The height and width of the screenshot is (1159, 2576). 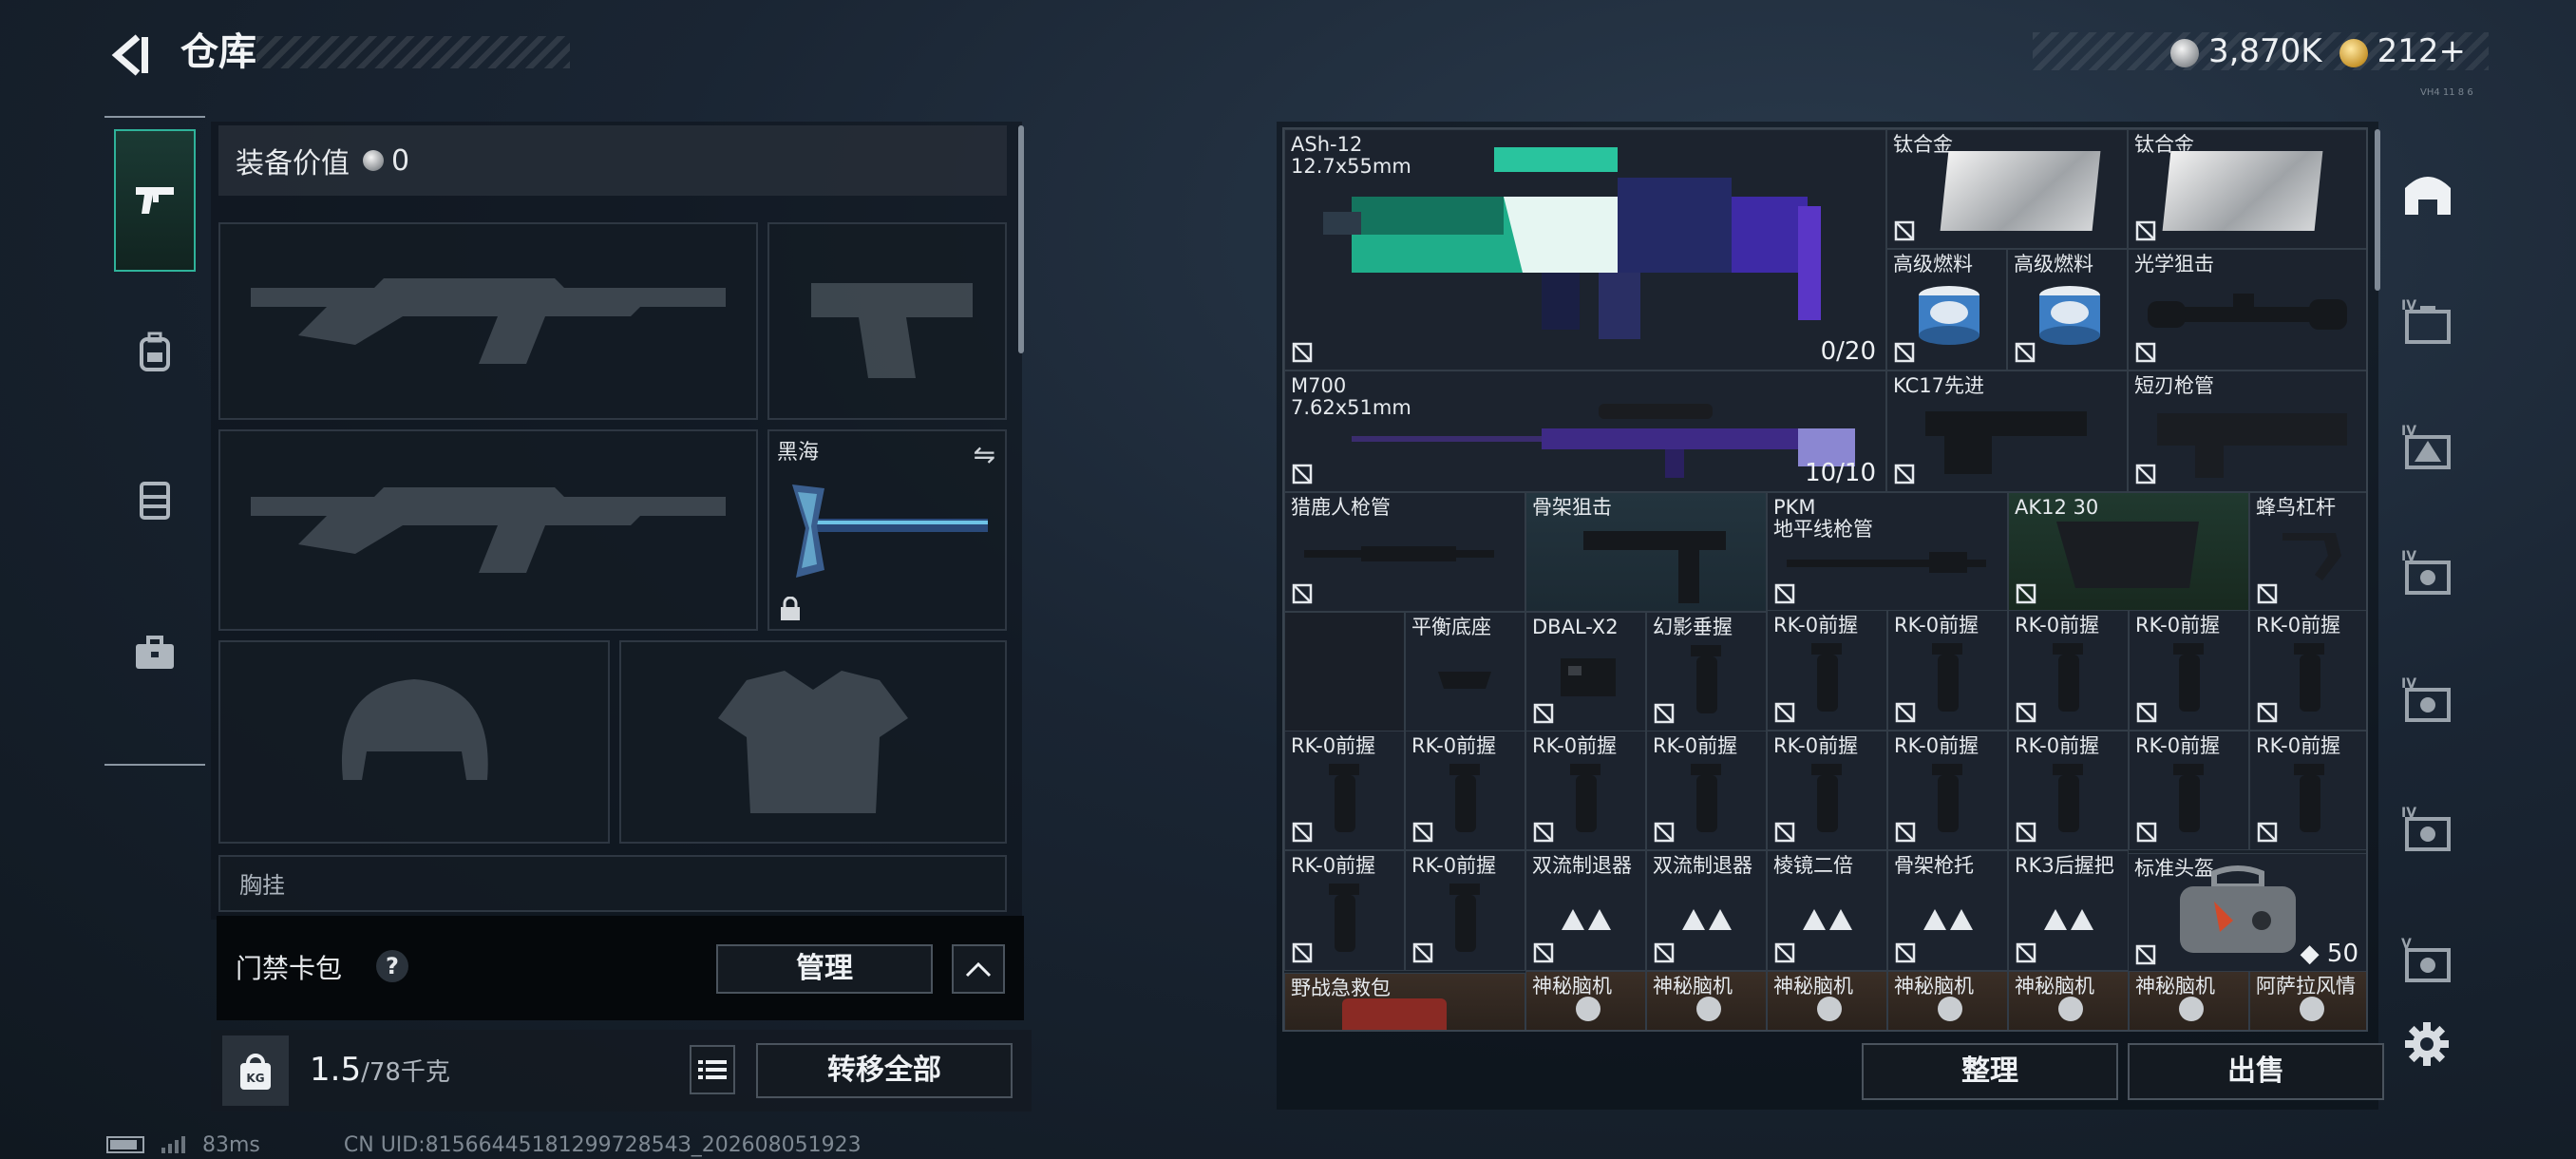 I want to click on filter-tier-iv-case: IV, so click(x=2427, y=321).